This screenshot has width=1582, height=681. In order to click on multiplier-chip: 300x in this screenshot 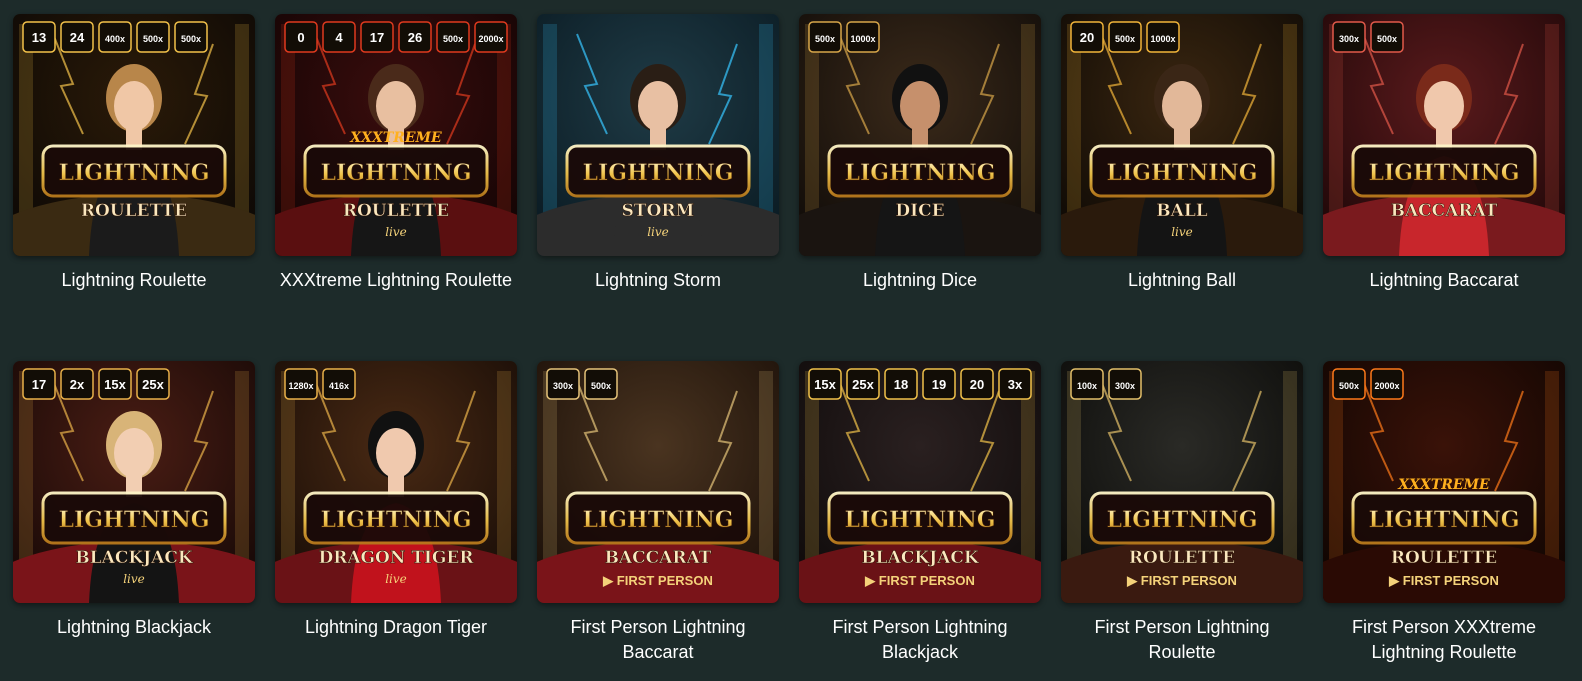, I will do `click(1349, 37)`.